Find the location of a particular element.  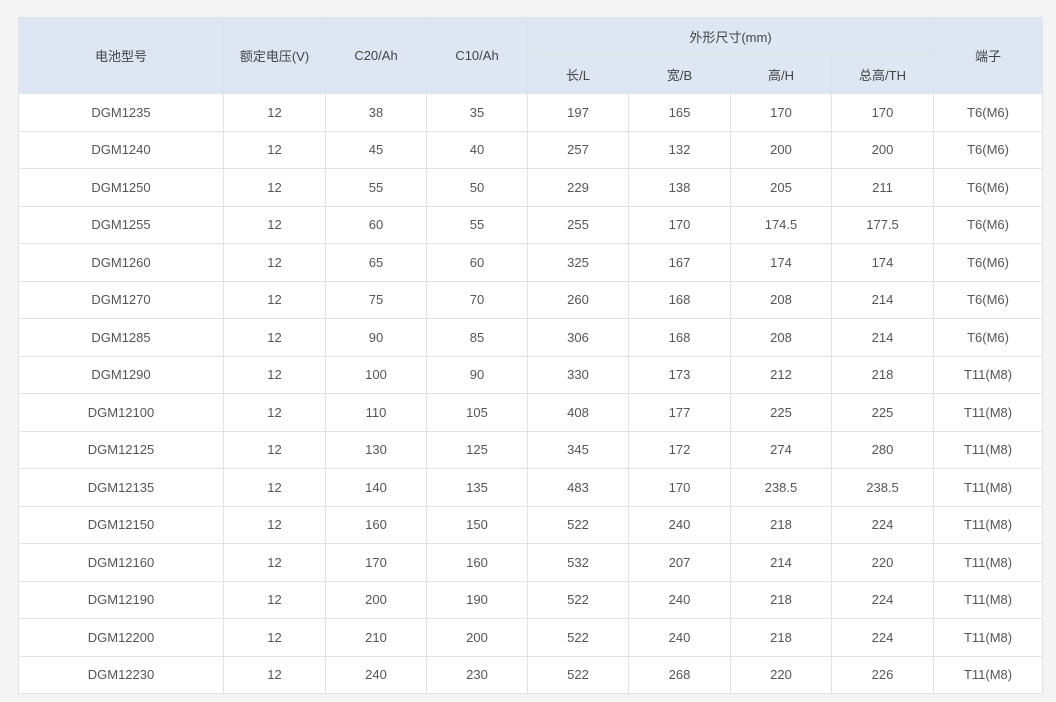

table-row: DGM1250 12 55 50 229 138 205 211 T6(M6) is located at coordinates (531, 187).